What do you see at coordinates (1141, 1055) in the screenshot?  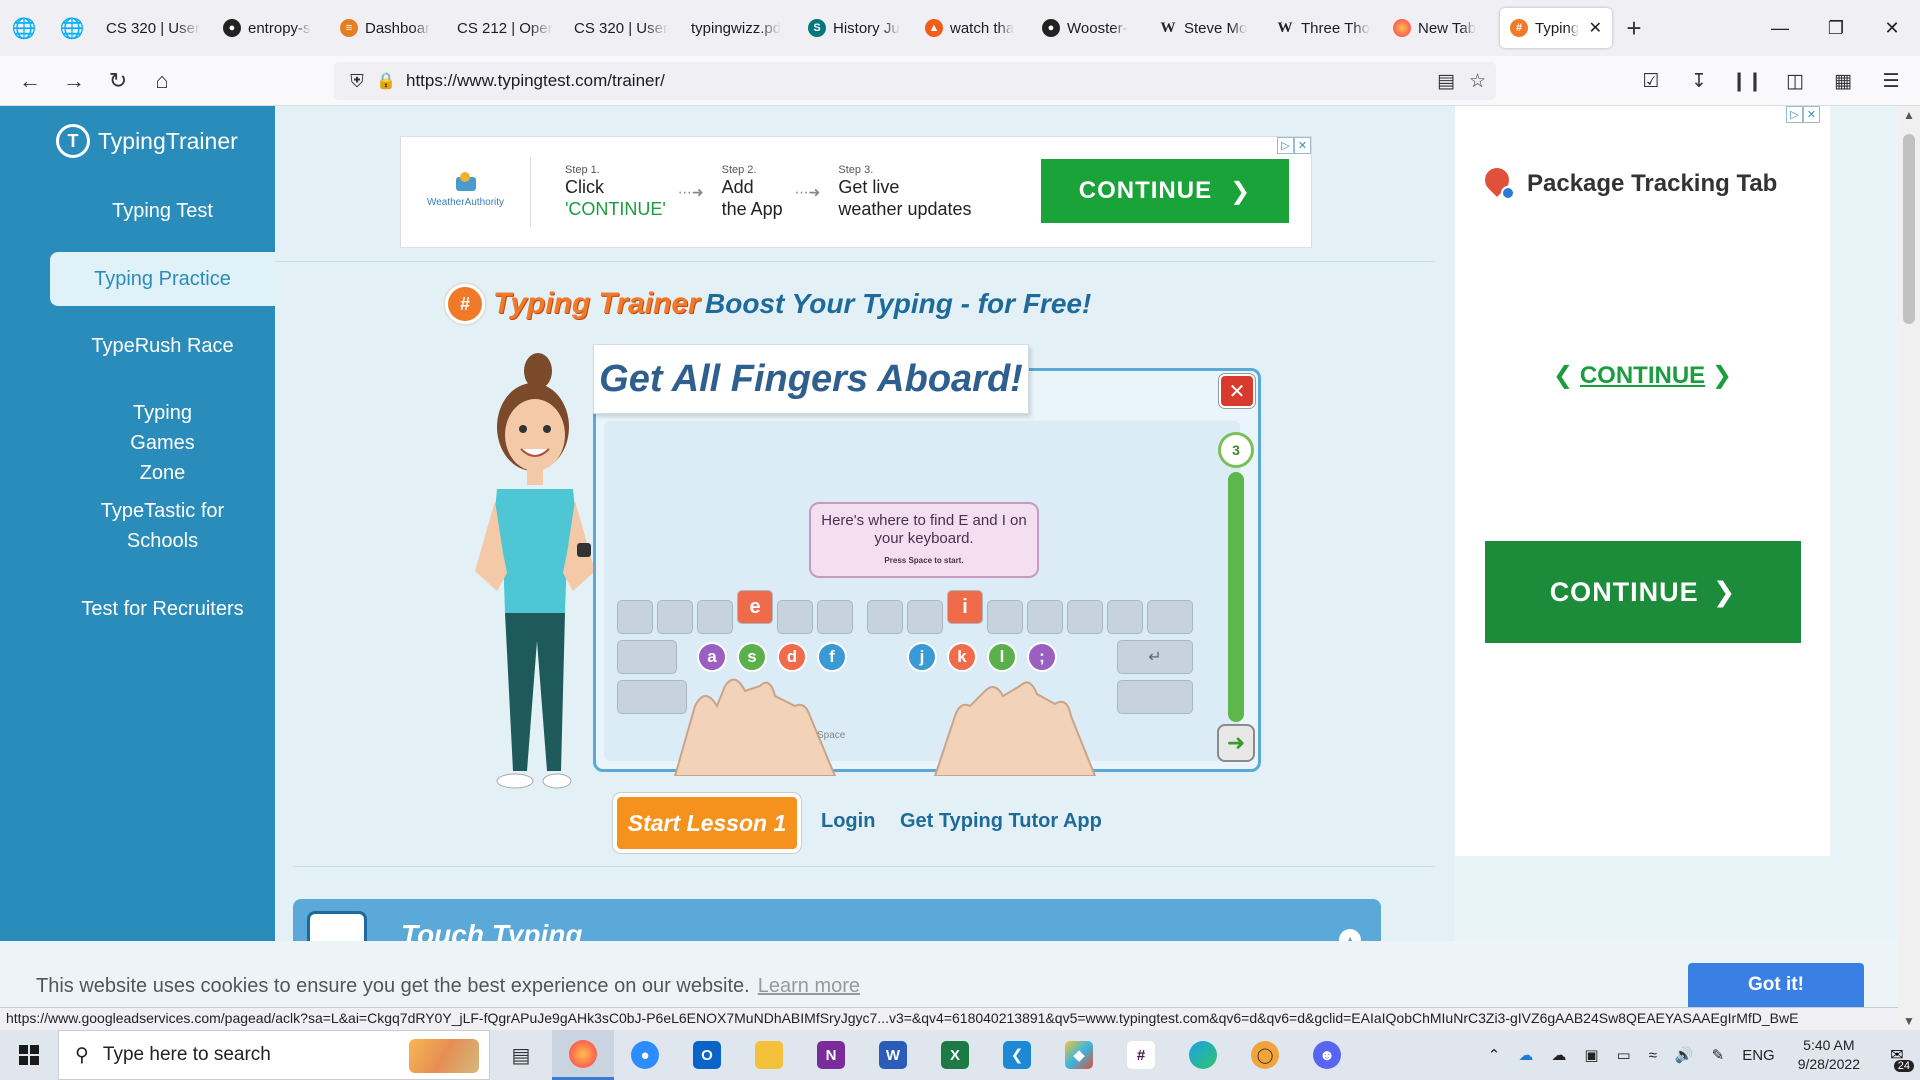 I see `taskbar-slack: #` at bounding box center [1141, 1055].